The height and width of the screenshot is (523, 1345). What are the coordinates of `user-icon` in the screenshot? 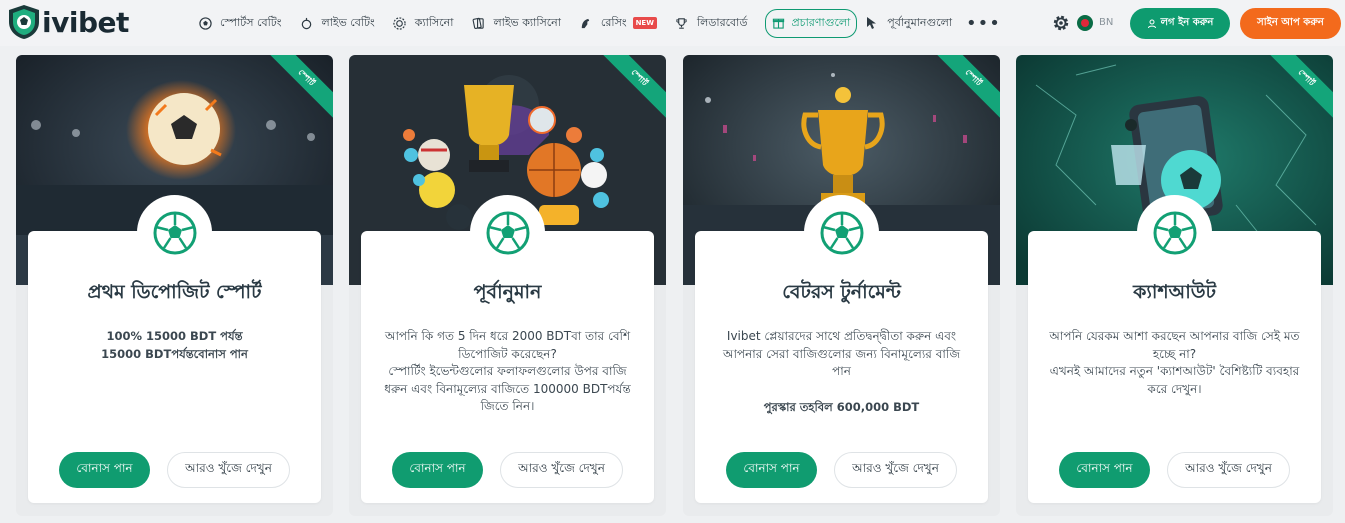 It's located at (1151, 23).